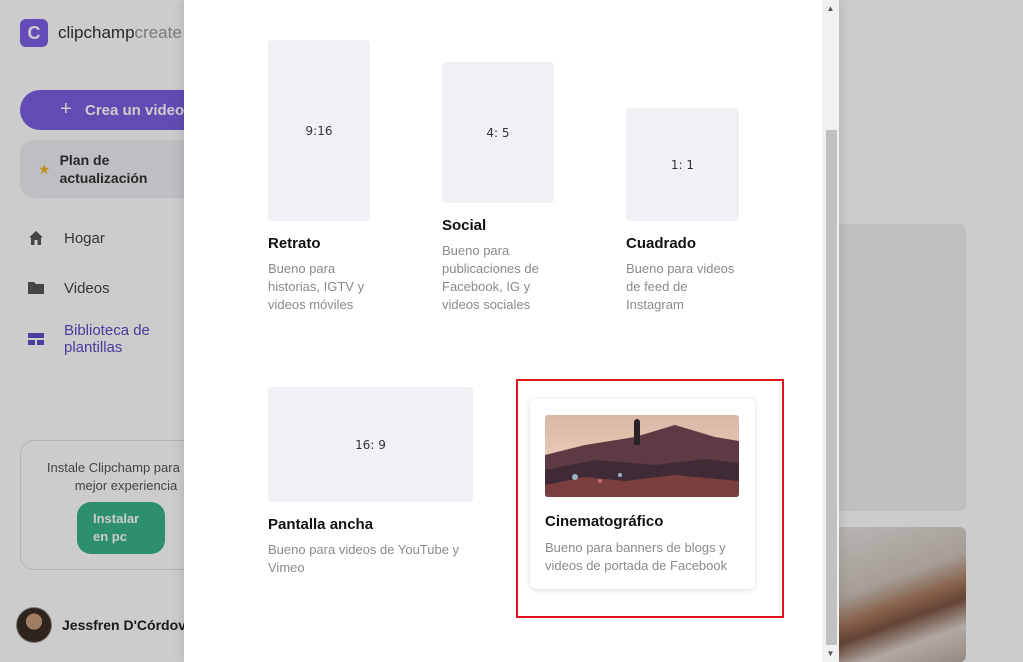 Image resolution: width=1023 pixels, height=662 pixels. Describe the element at coordinates (370, 444) in the screenshot. I see `format-ratio-preview: 16: 9` at that location.